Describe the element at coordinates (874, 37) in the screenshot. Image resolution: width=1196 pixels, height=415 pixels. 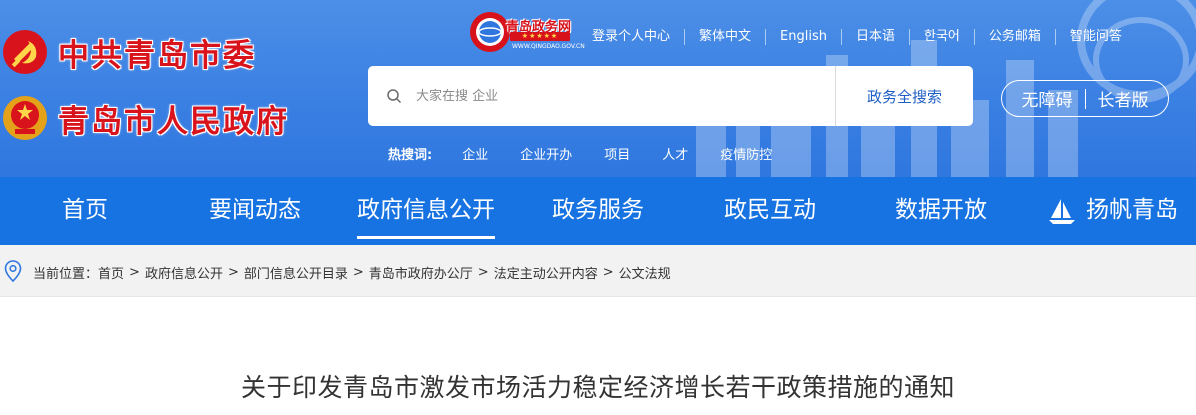
I see `toplink-japanese: 日本语` at that location.